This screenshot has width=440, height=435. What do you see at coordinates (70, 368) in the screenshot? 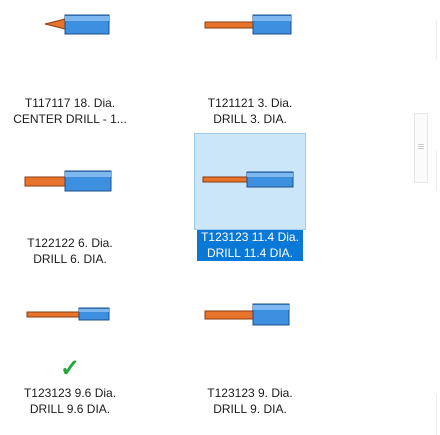
I see `check-mark-icon: ✓` at bounding box center [70, 368].